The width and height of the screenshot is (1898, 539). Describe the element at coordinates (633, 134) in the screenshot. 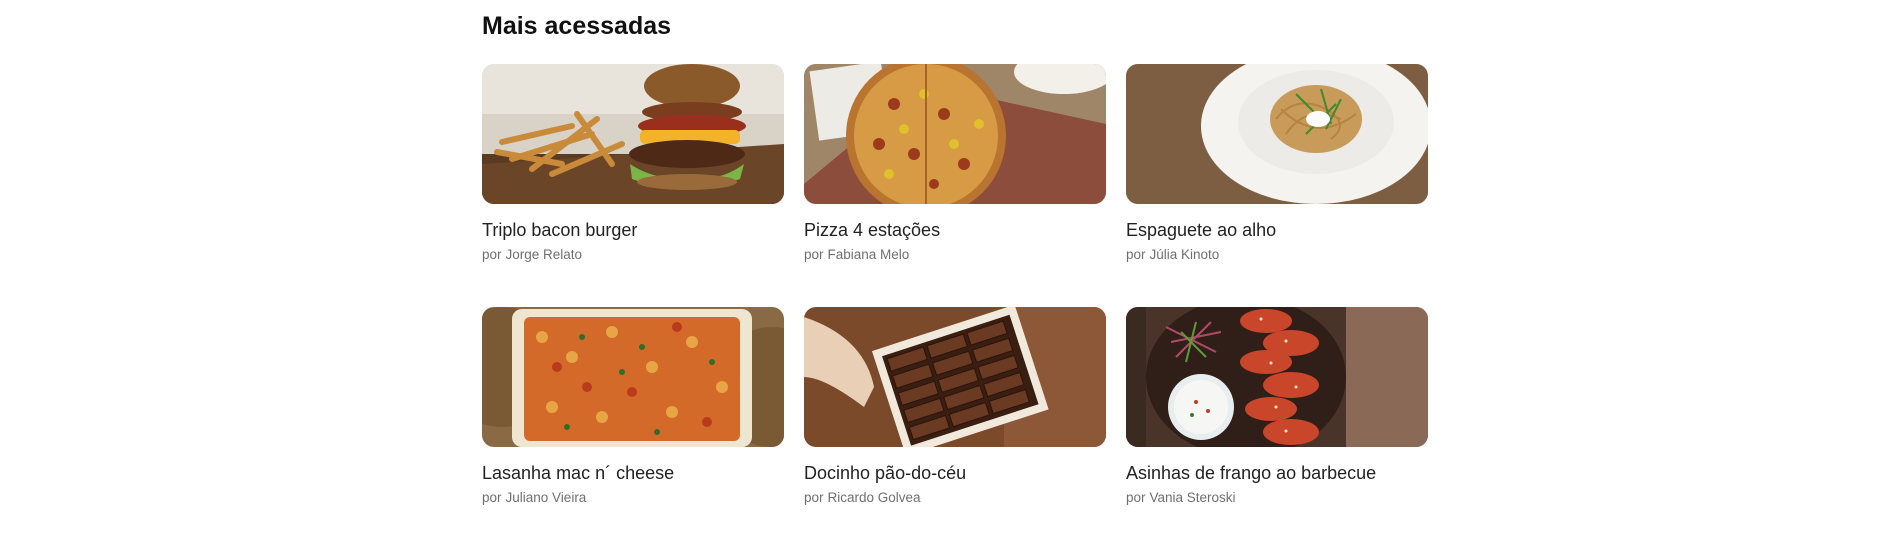

I see `recipe-image-burger` at that location.